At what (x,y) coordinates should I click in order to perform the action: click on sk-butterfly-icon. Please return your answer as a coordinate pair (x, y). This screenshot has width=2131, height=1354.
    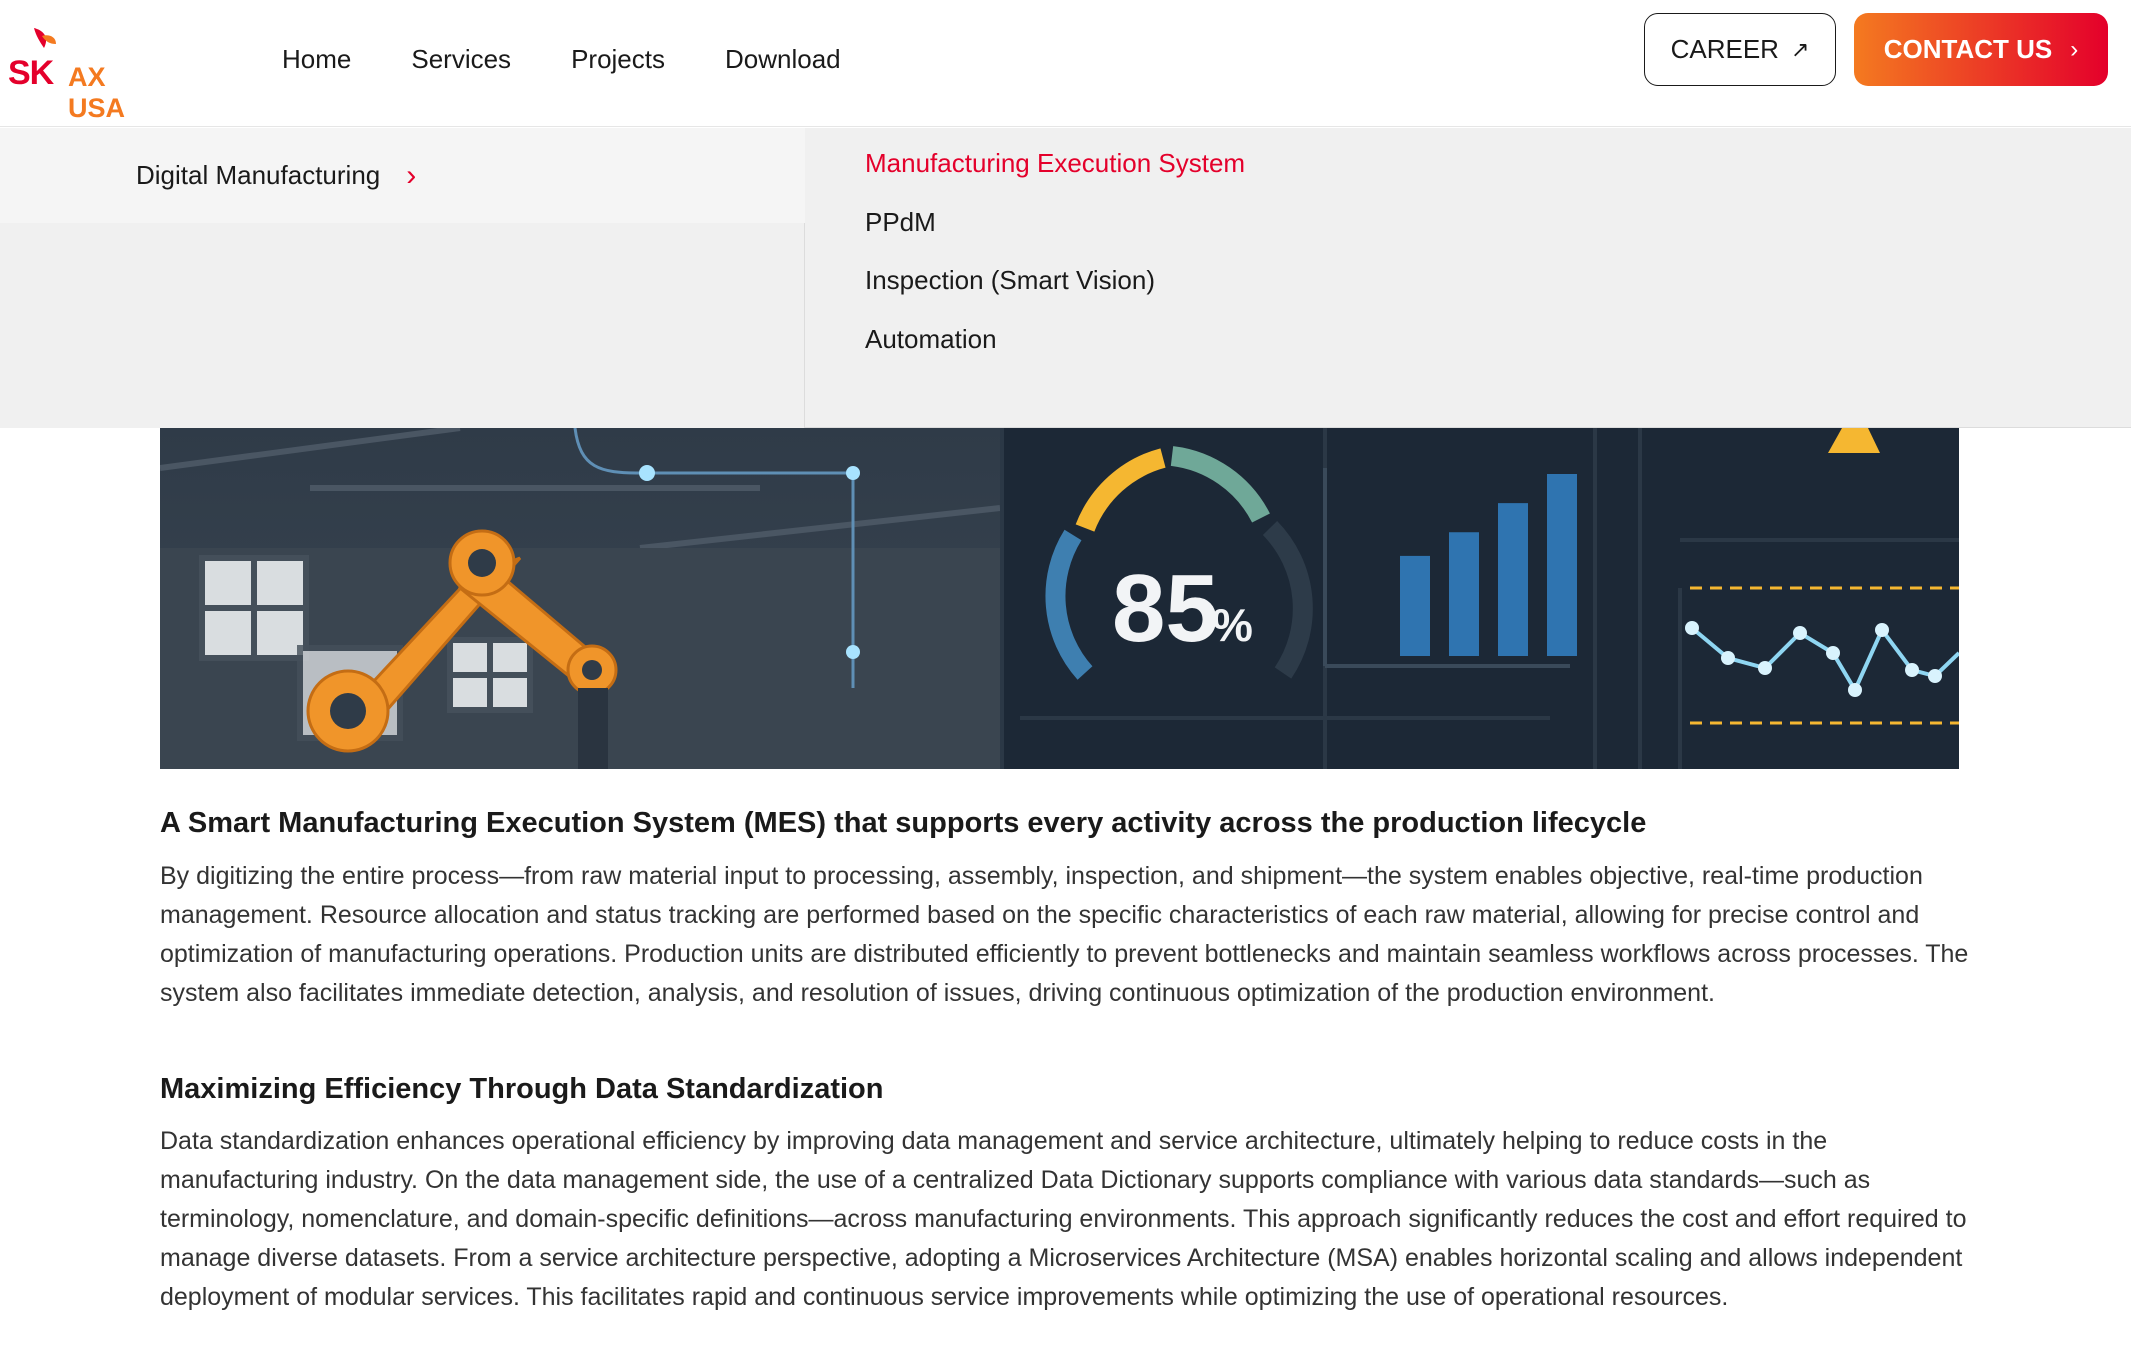
    Looking at the image, I should click on (45, 38).